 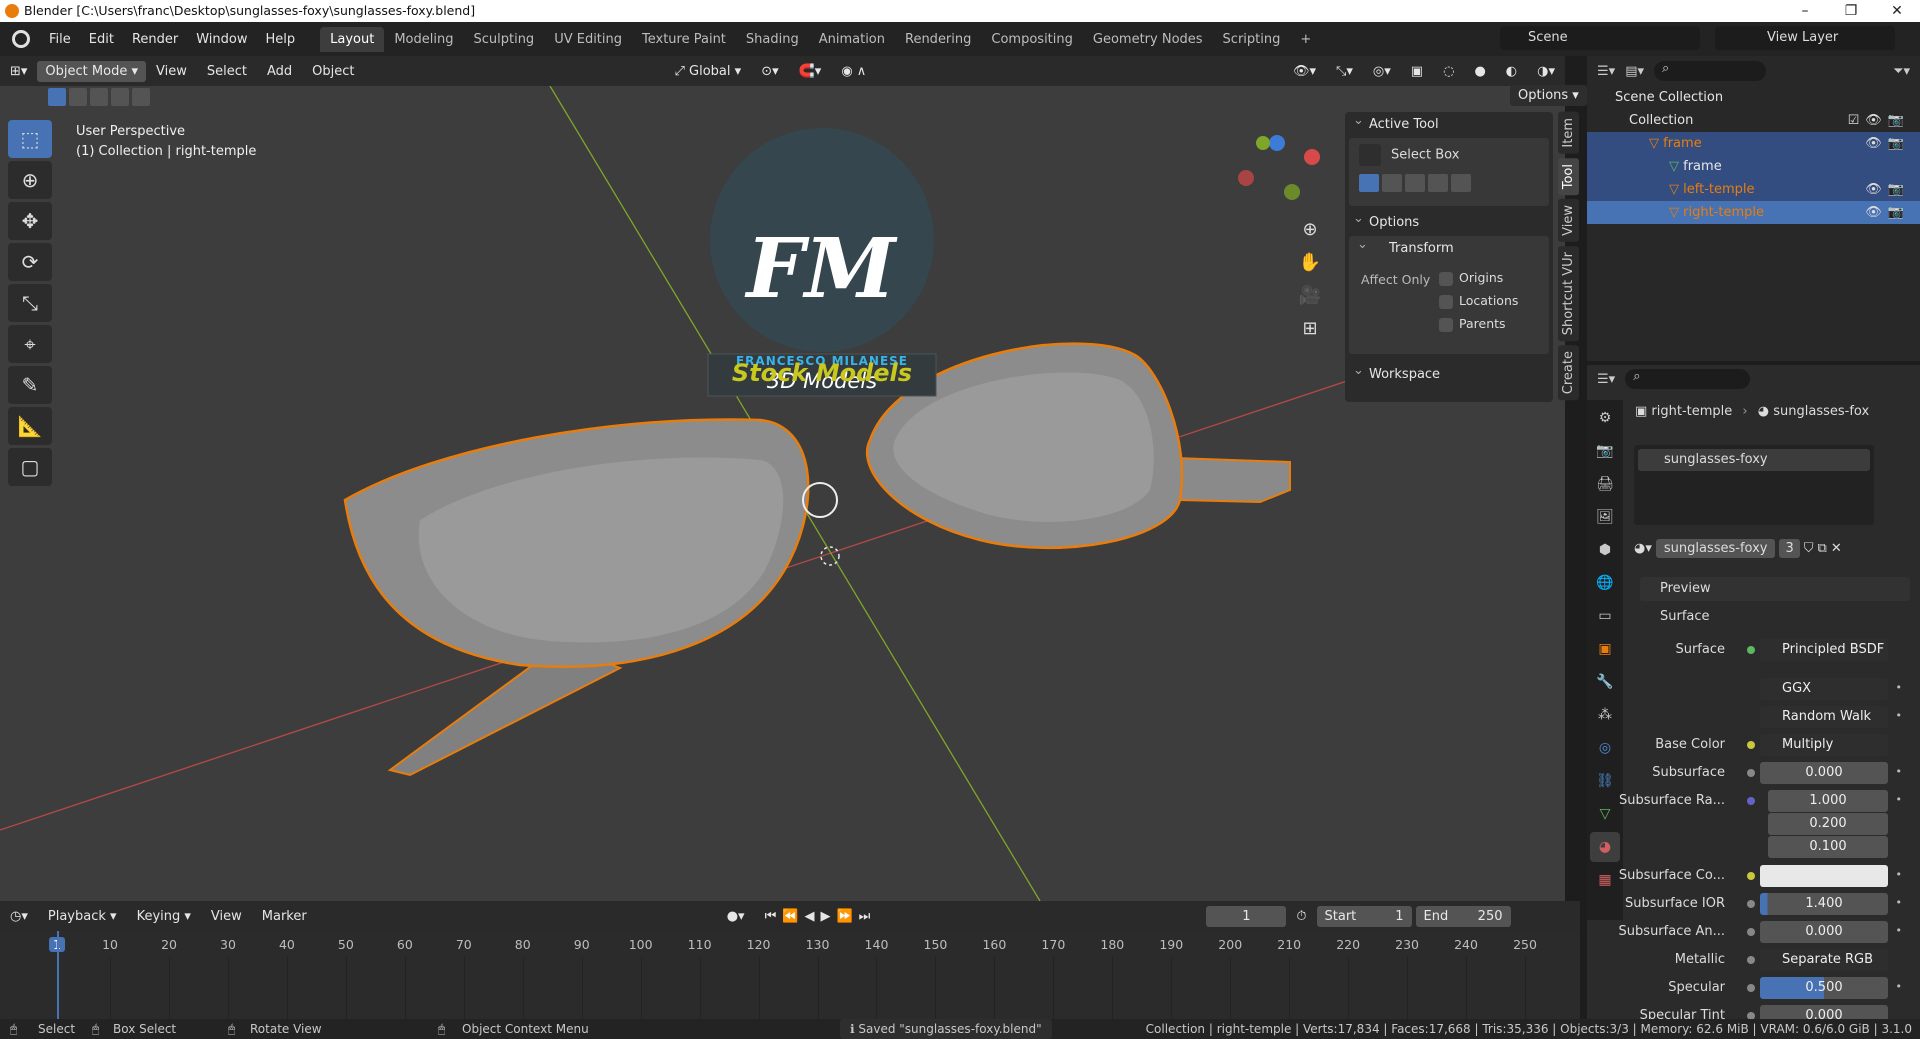 What do you see at coordinates (1836, 548) in the screenshot?
I see `unlink-icon: ✕` at bounding box center [1836, 548].